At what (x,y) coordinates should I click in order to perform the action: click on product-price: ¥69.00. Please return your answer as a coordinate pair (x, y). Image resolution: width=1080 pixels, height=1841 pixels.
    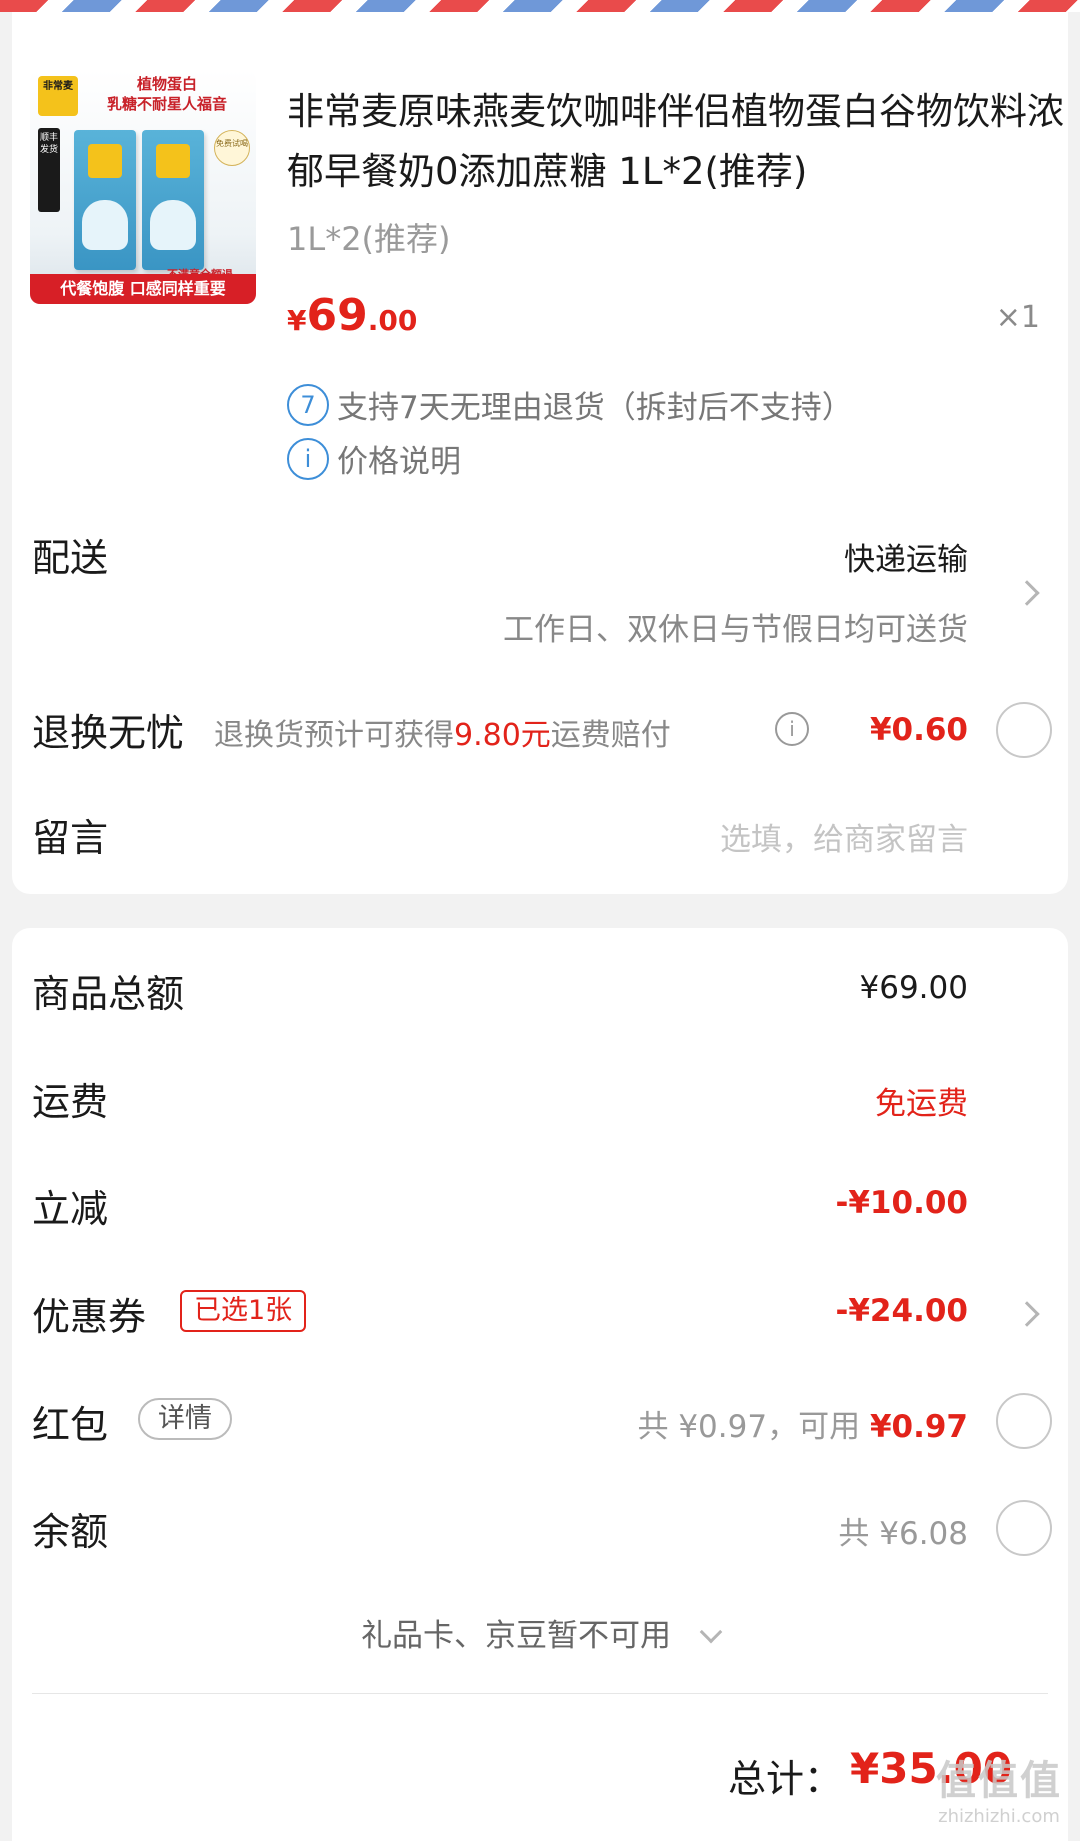
    Looking at the image, I should click on (352, 315).